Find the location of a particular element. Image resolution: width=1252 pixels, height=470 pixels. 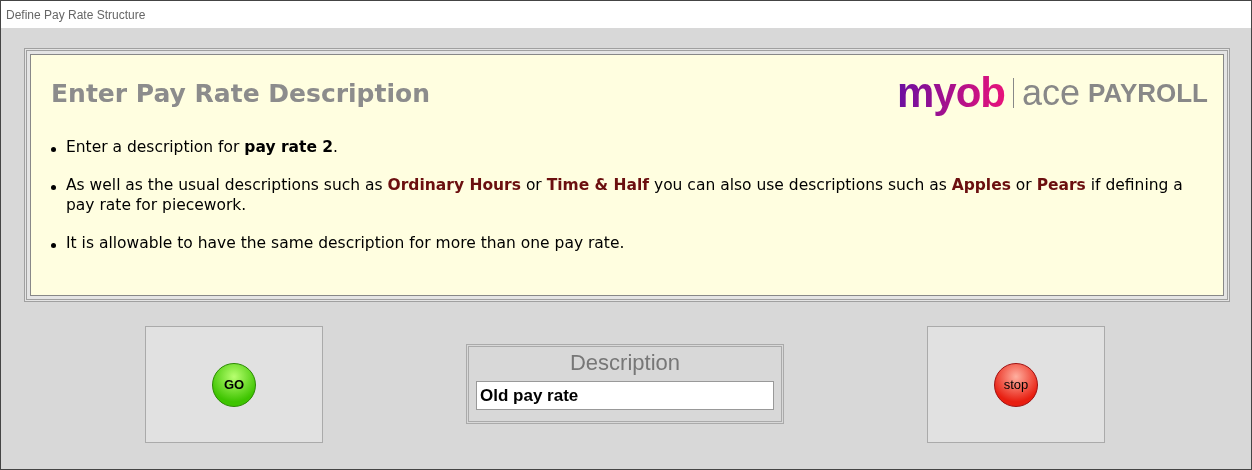

stop-button: stop is located at coordinates (1016, 384).